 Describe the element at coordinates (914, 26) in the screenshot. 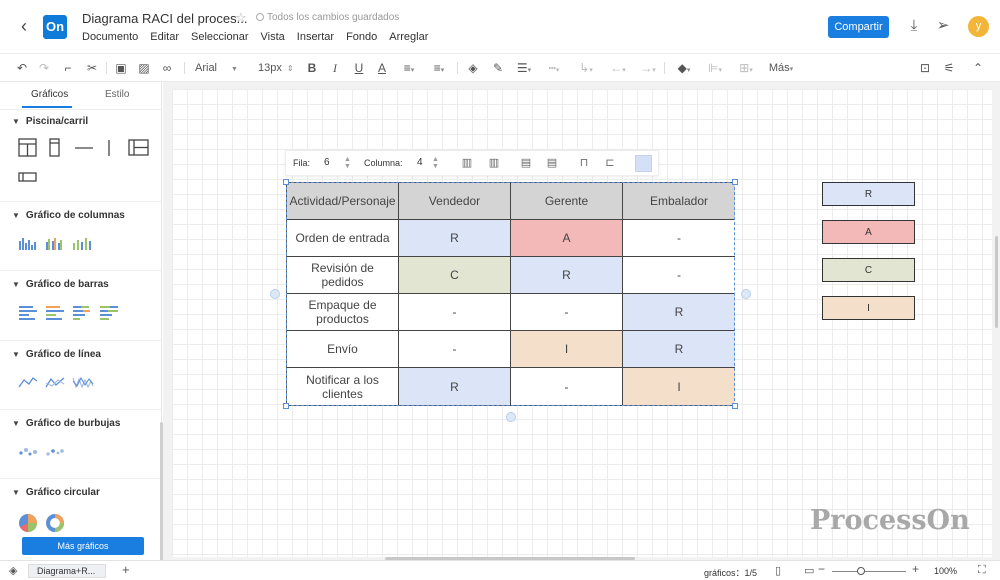

I see `download-icon: ⤓` at that location.